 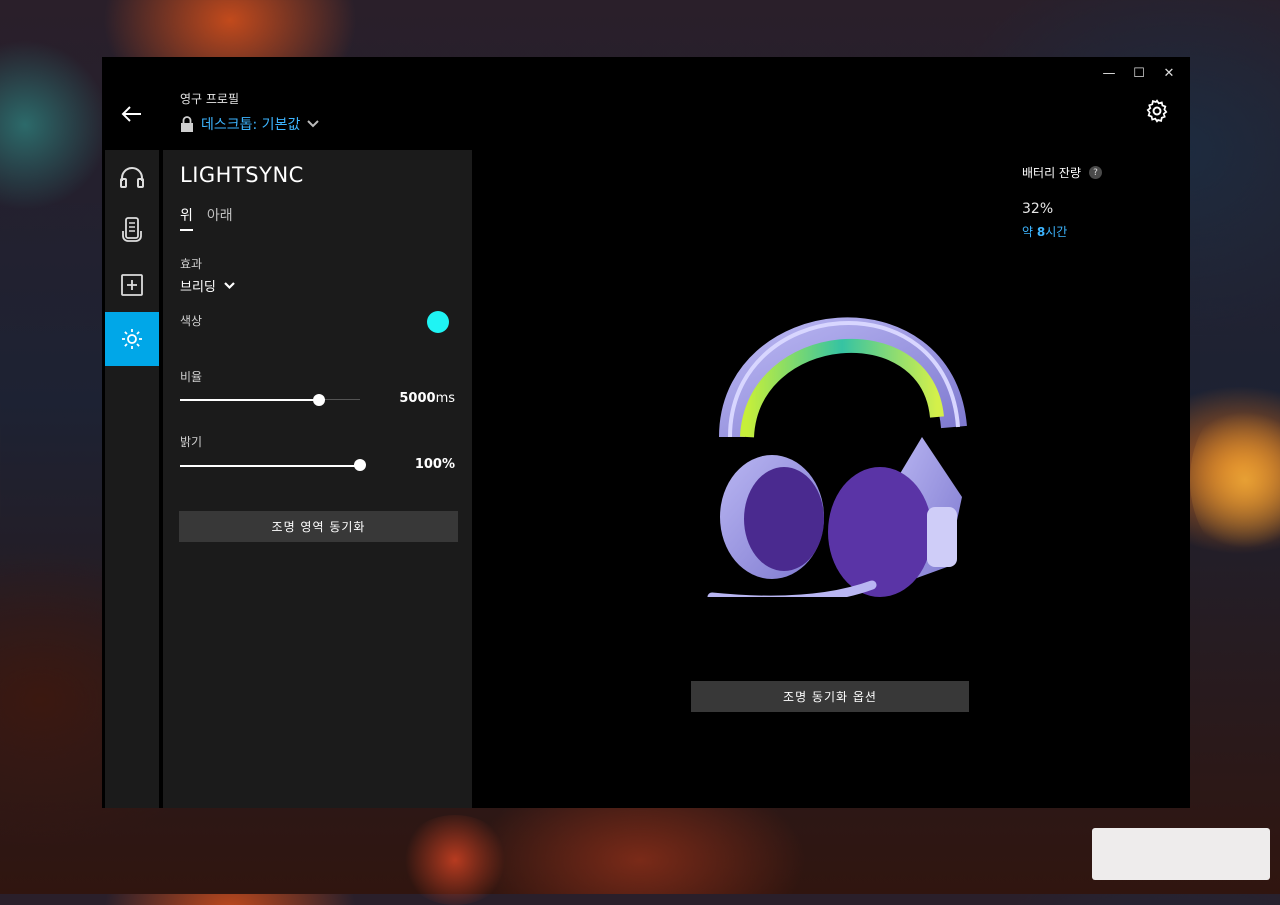 I want to click on brightness-label: 밝기, so click(x=191, y=442).